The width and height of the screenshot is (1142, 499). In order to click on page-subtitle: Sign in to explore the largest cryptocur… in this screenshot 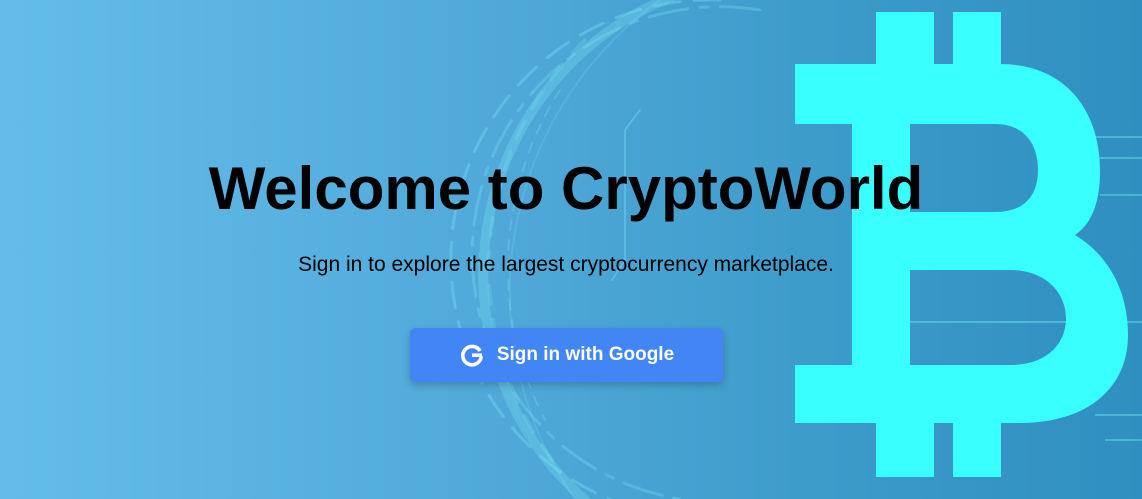, I will do `click(566, 264)`.